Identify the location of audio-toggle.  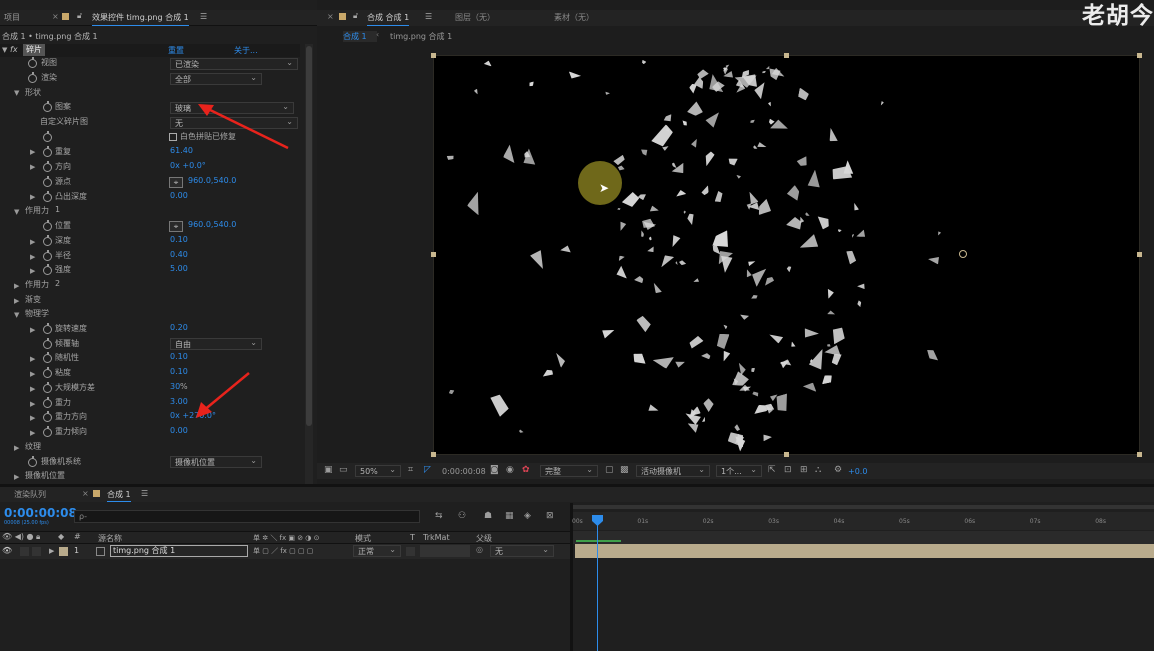
(24, 551).